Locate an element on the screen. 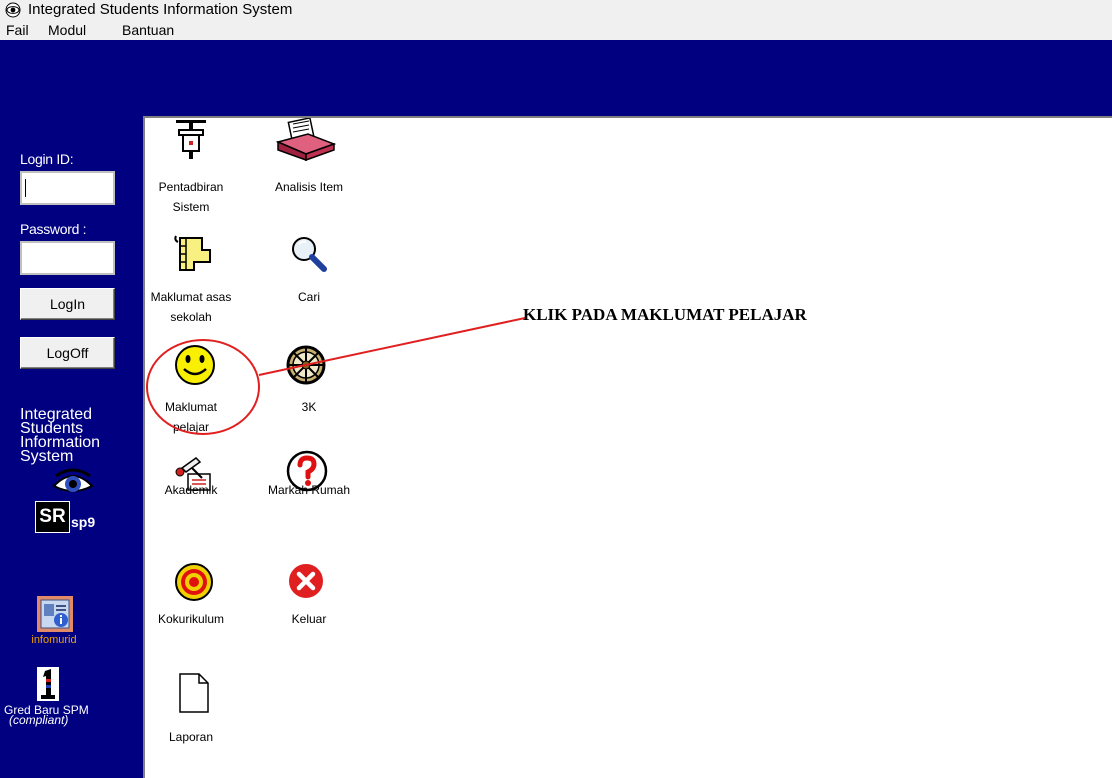 The image size is (1112, 778). srsp-logo-mark: SR is located at coordinates (52, 517).